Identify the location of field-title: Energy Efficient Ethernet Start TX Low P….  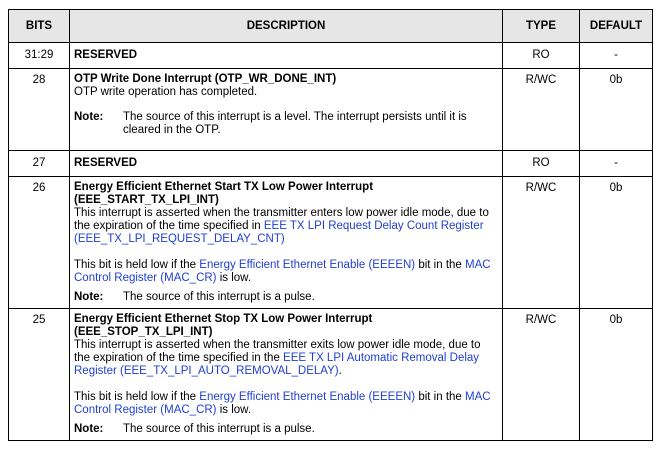
(224, 193).